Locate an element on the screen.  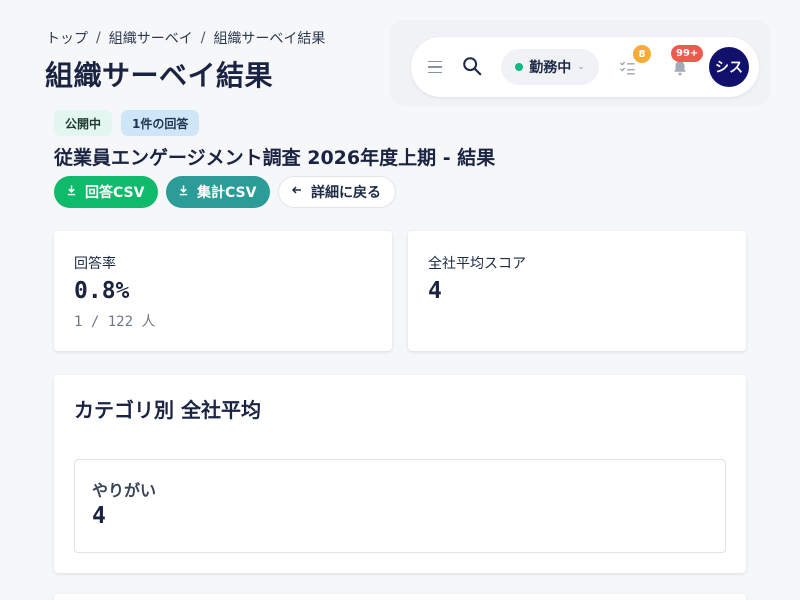
work-status-dropdown: 勤務中 ⌄ is located at coordinates (550, 67).